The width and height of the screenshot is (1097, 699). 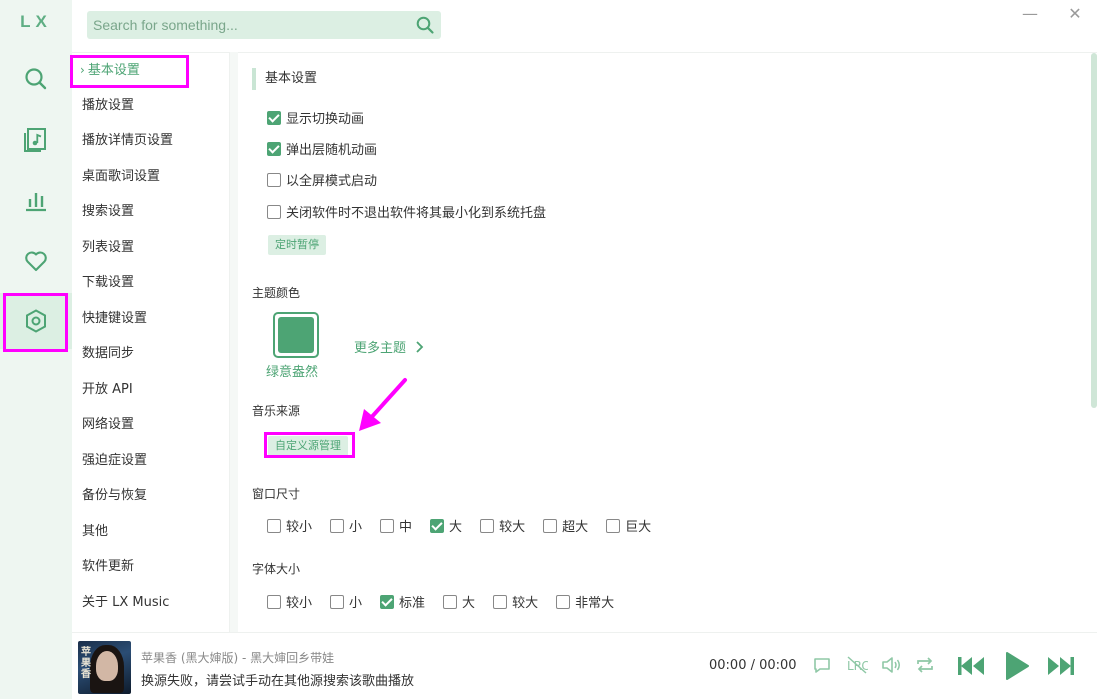 I want to click on next-button, so click(x=1061, y=666).